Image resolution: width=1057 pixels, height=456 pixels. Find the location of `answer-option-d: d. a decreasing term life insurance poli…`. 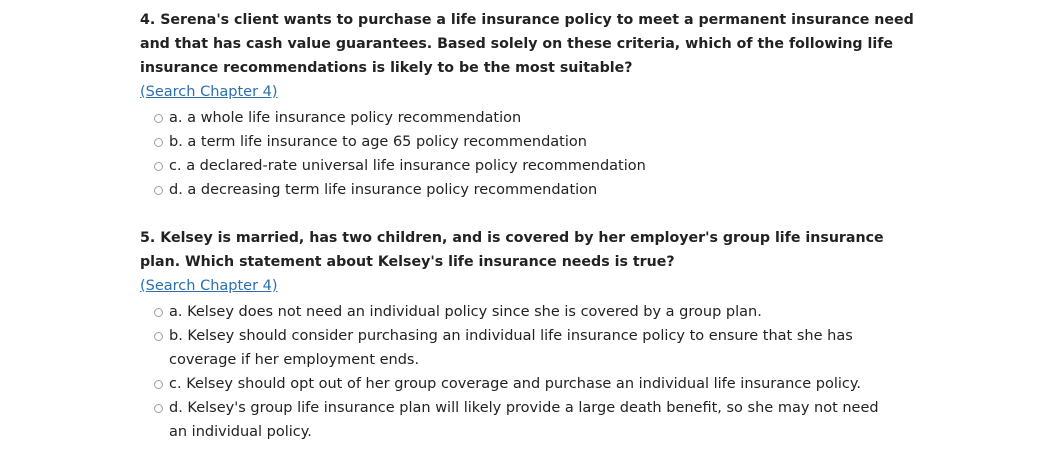

answer-option-d: d. a decreasing term life insurance poli… is located at coordinates (524, 190).